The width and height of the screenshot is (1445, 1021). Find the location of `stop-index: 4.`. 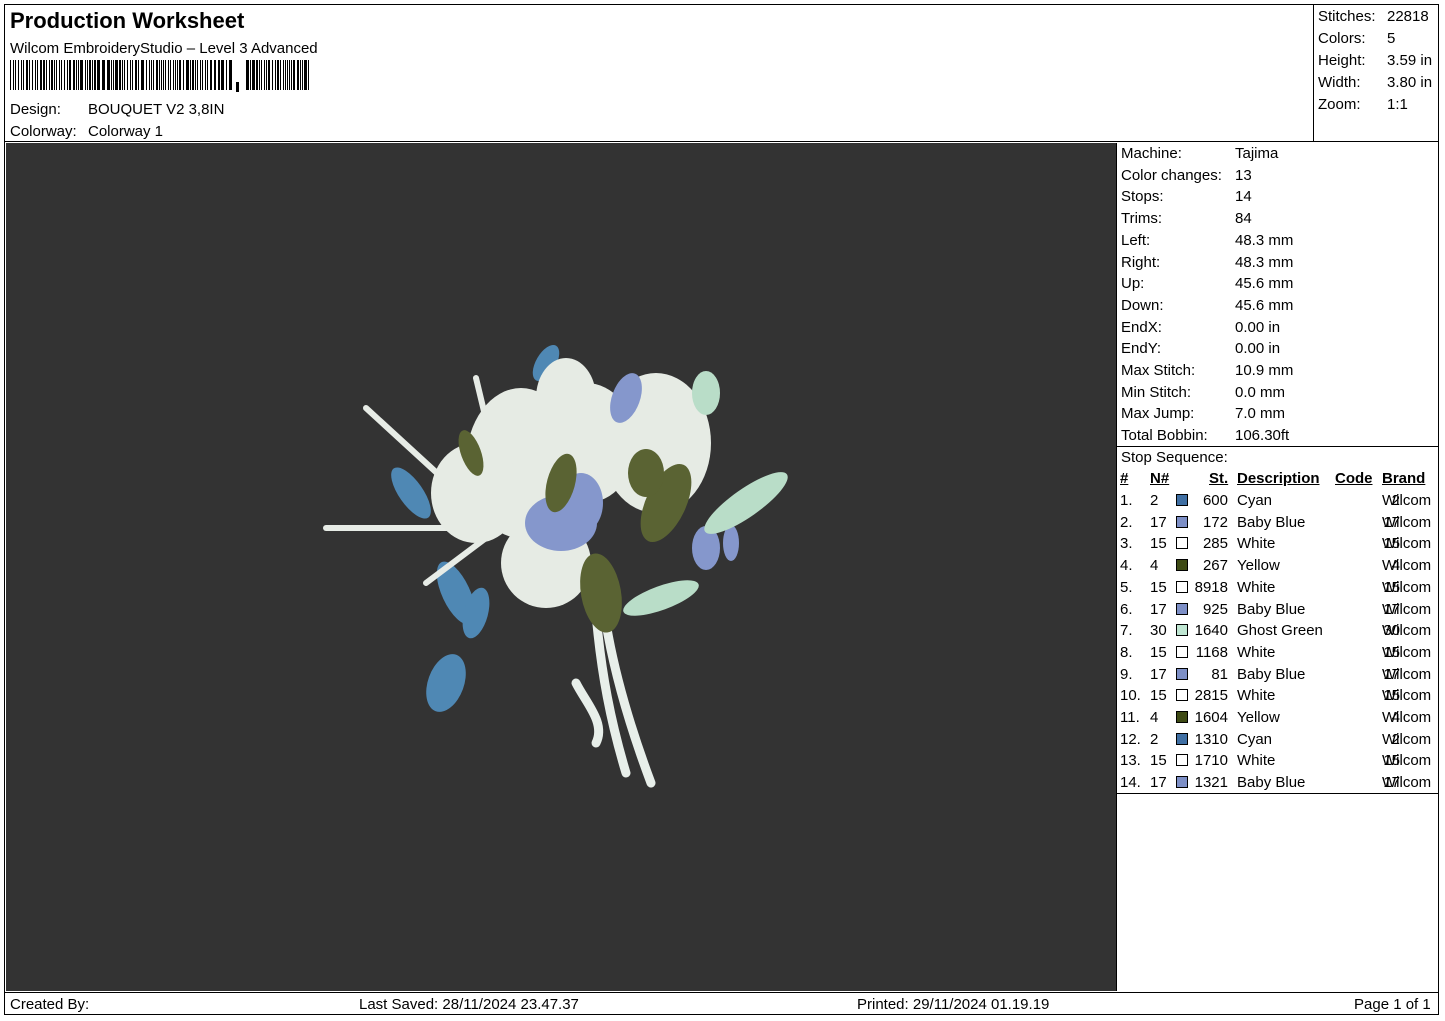

stop-index: 4. is located at coordinates (1126, 566).